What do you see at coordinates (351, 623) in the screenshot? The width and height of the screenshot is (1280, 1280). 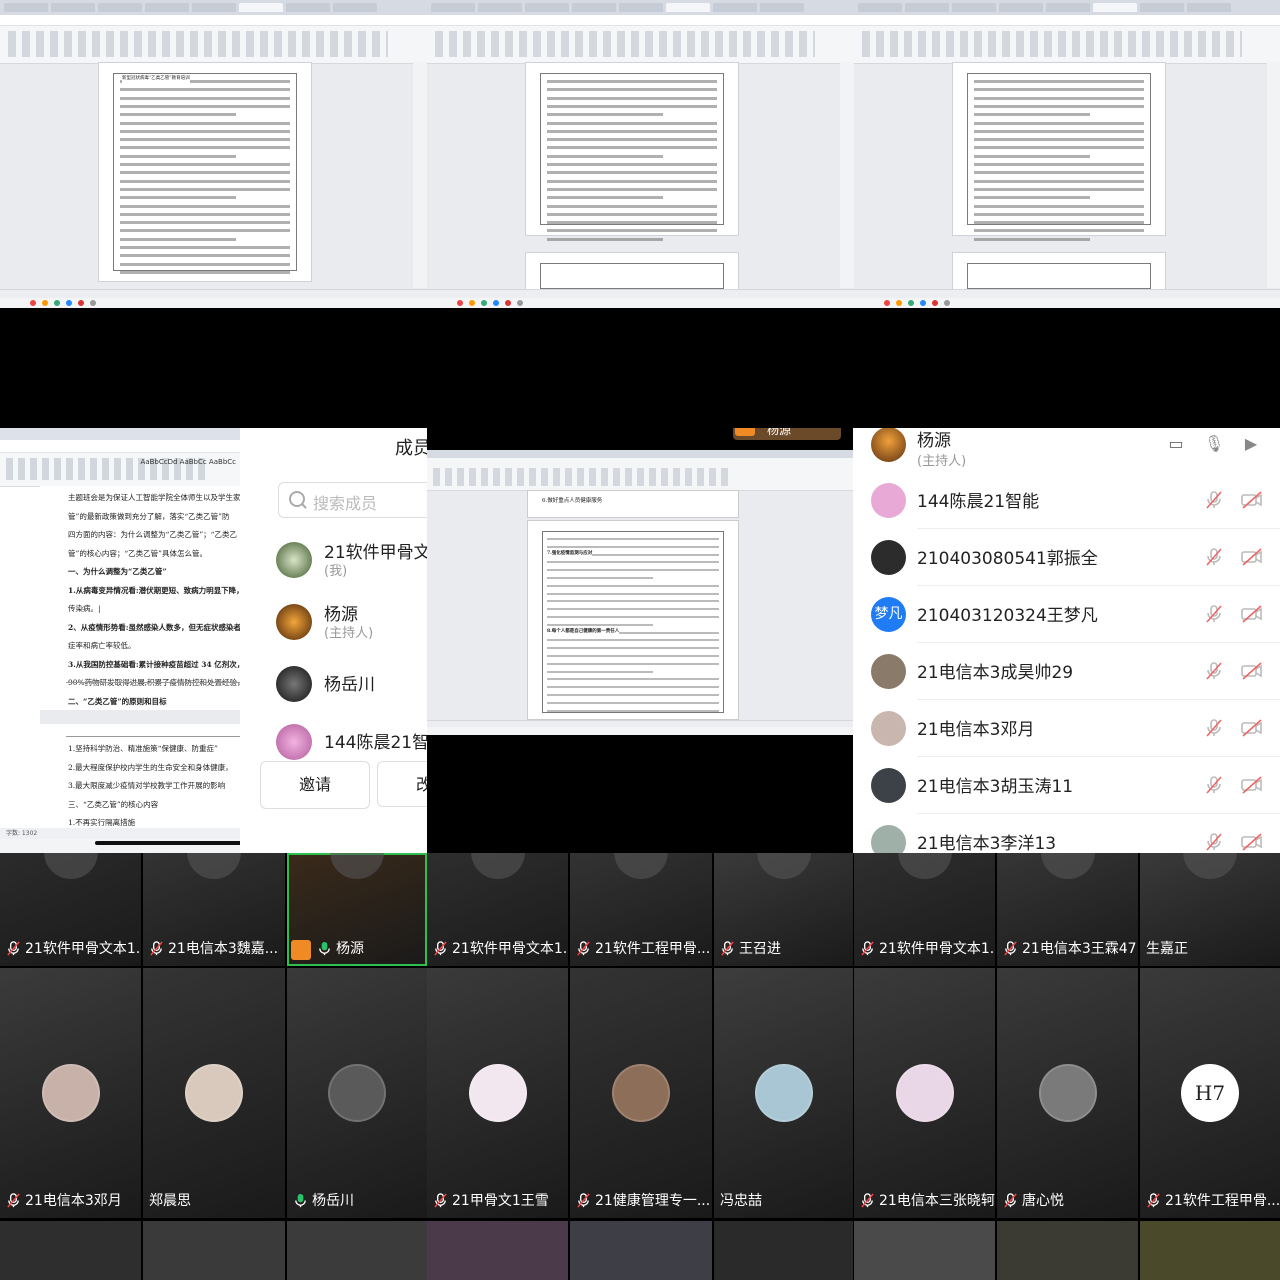 I see `member-item: 杨源 (主持人)` at bounding box center [351, 623].